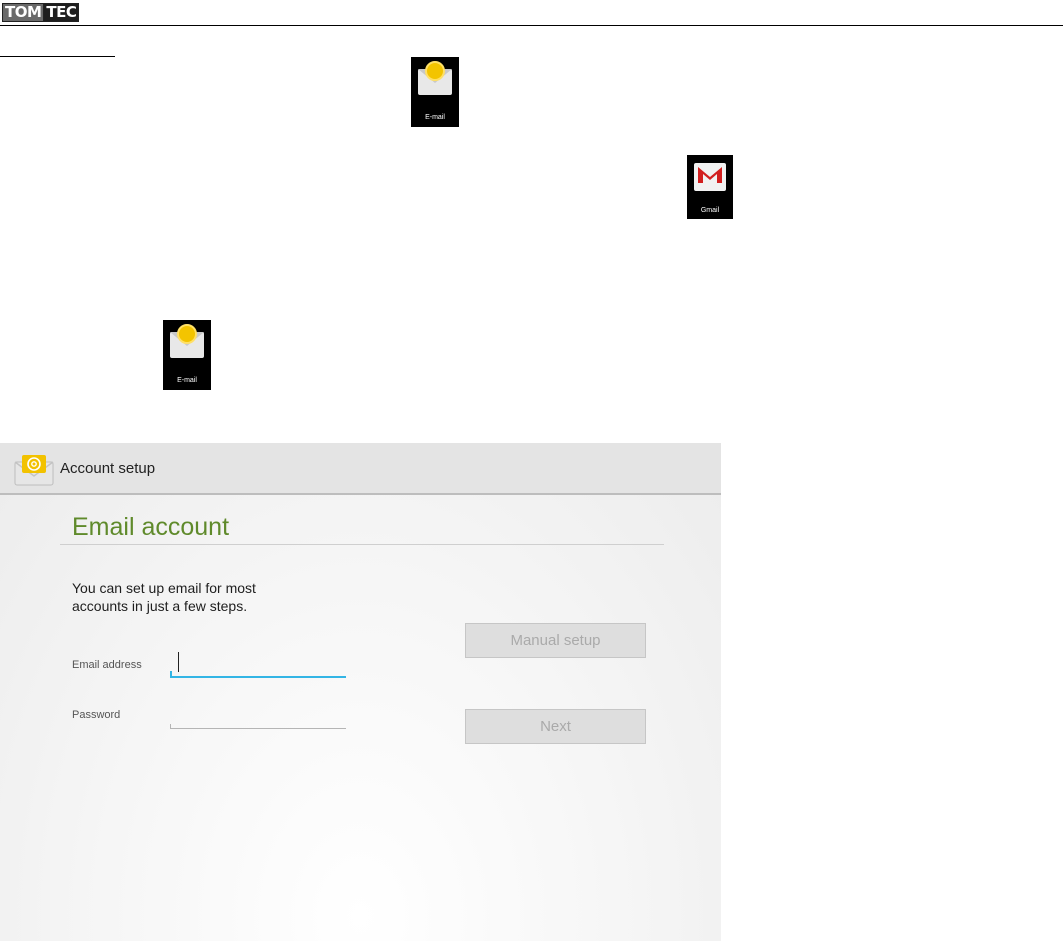 This screenshot has width=1063, height=941. I want to click on logo-part-2: TEC, so click(61, 12).